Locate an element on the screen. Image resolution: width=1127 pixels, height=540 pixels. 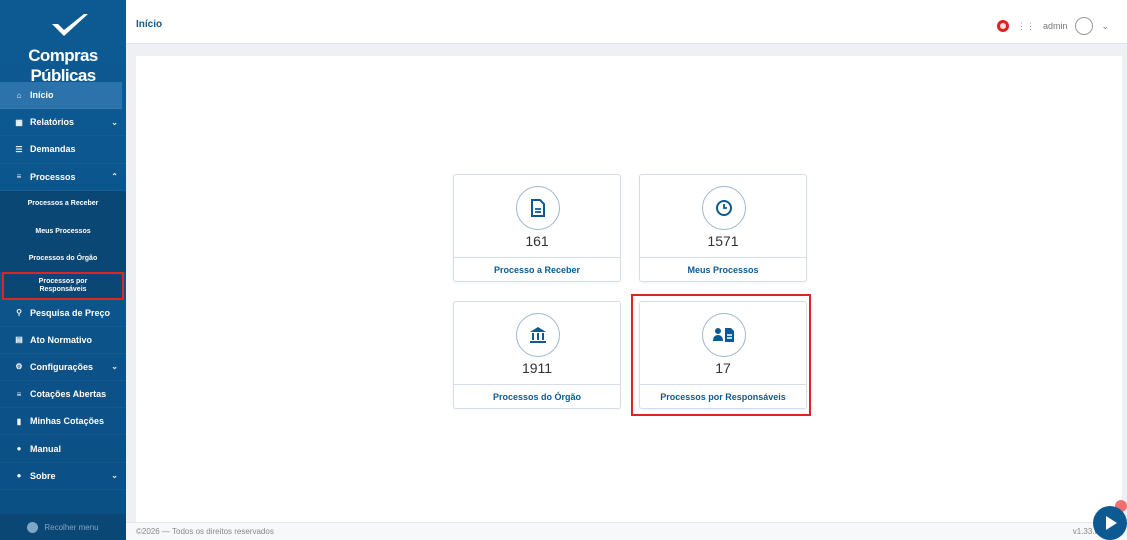
card-processos-por-responsaveis: 17 Processos por Responsáveis is located at coordinates (723, 355).